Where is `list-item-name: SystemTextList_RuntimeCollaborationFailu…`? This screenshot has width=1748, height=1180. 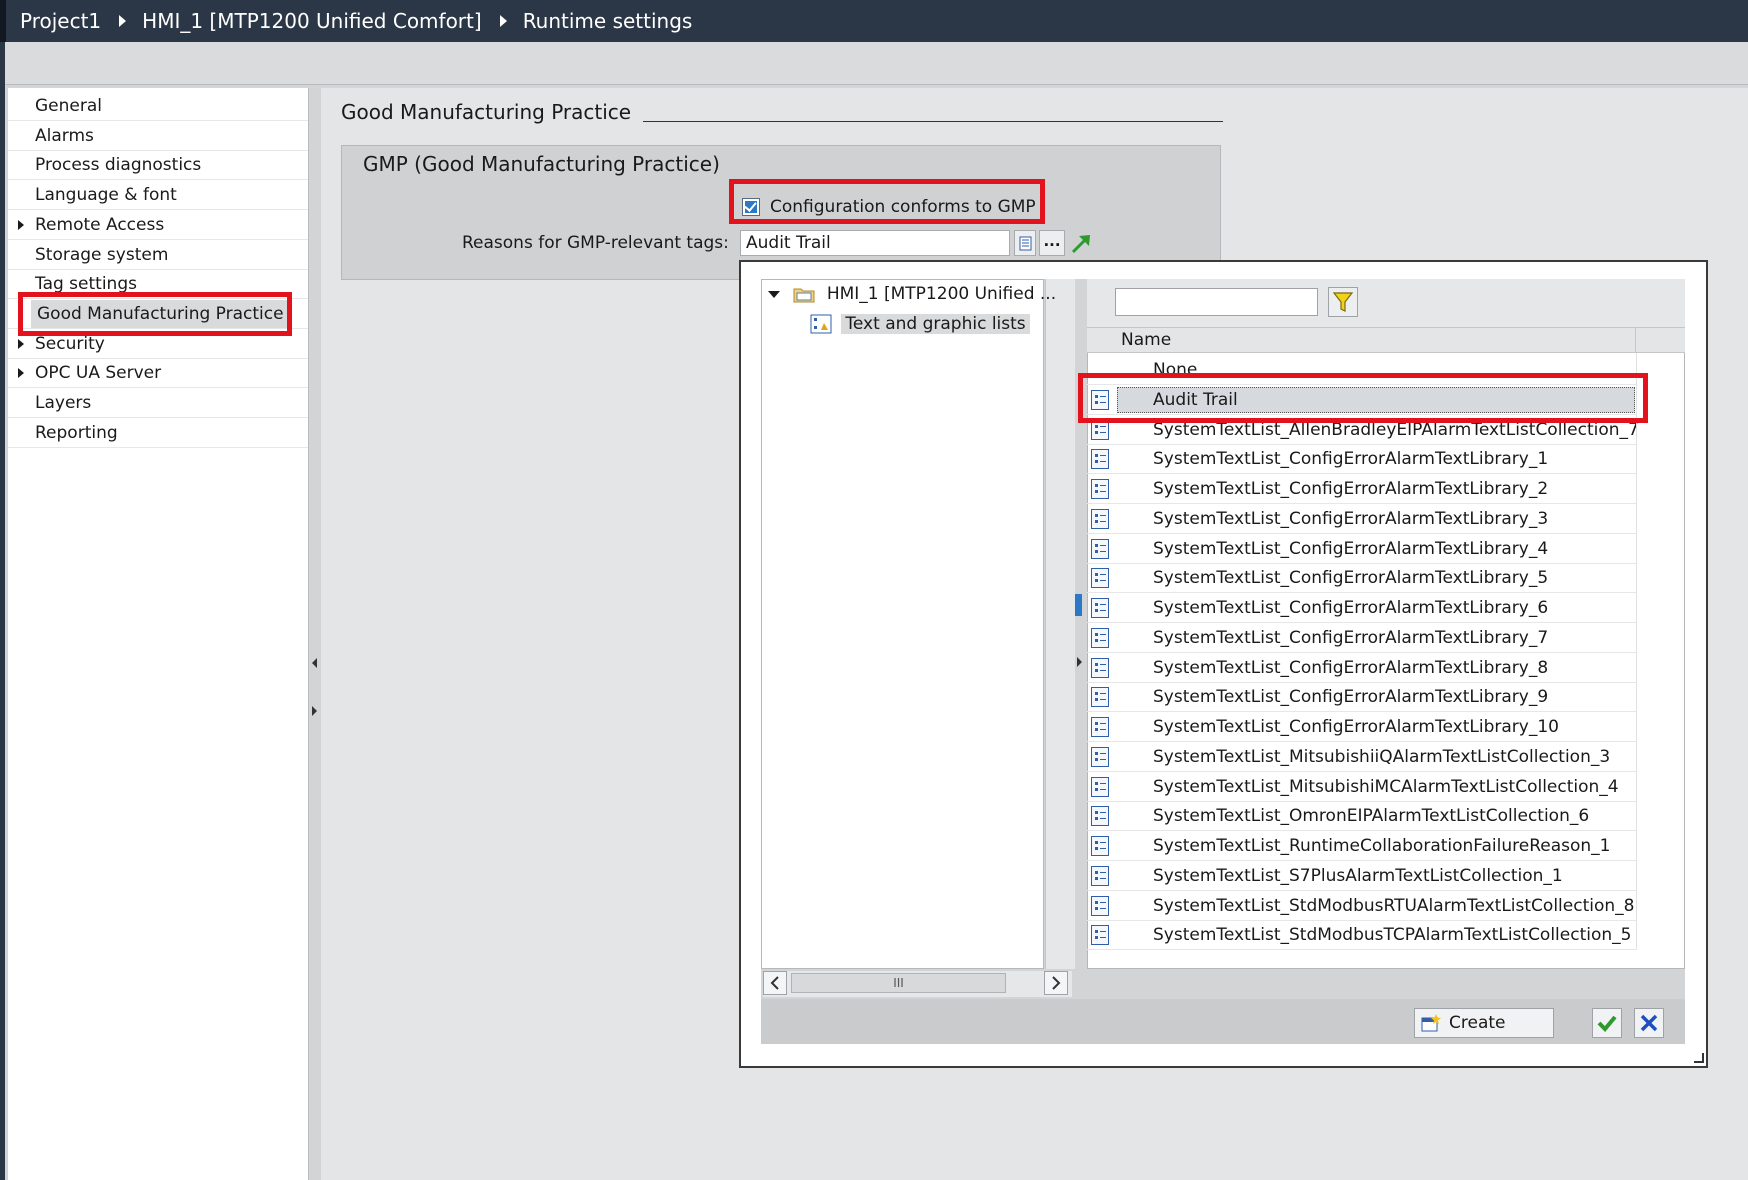 list-item-name: SystemTextList_RuntimeCollaborationFailu… is located at coordinates (1382, 846).